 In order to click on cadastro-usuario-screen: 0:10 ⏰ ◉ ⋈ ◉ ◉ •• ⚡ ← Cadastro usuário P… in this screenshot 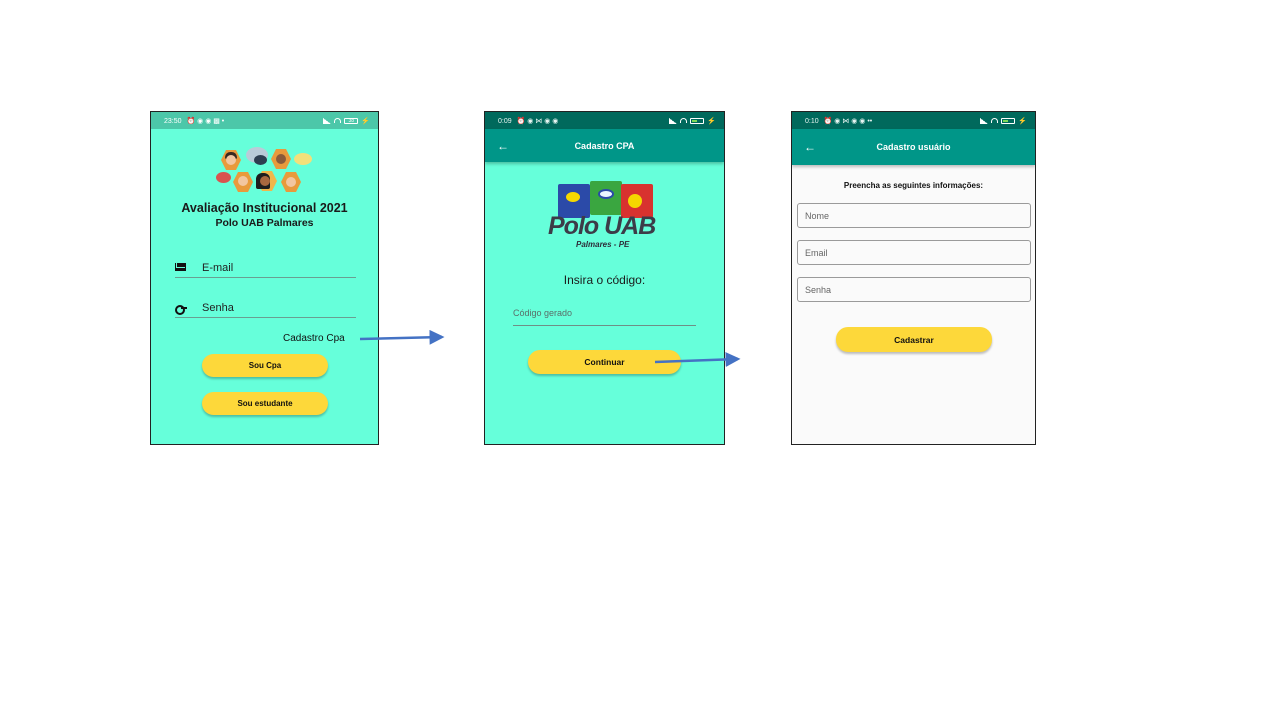, I will do `click(913, 278)`.